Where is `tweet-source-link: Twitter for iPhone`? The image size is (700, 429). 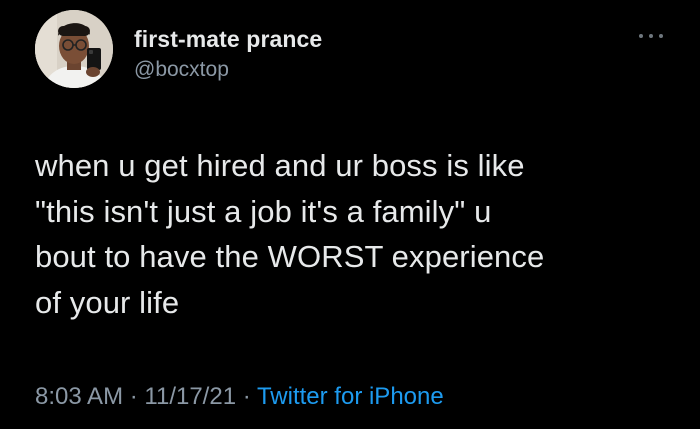
tweet-source-link: Twitter for iPhone is located at coordinates (350, 396).